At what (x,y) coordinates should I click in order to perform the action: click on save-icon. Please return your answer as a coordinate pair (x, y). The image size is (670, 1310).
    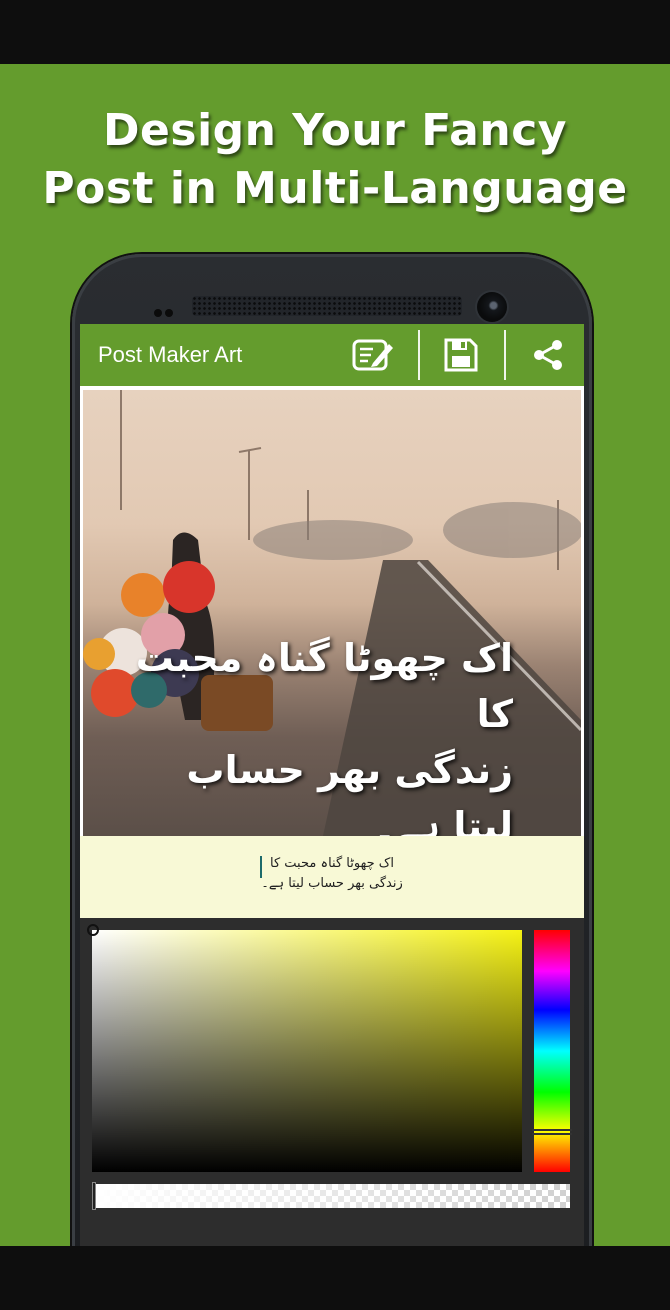
    Looking at the image, I should click on (461, 355).